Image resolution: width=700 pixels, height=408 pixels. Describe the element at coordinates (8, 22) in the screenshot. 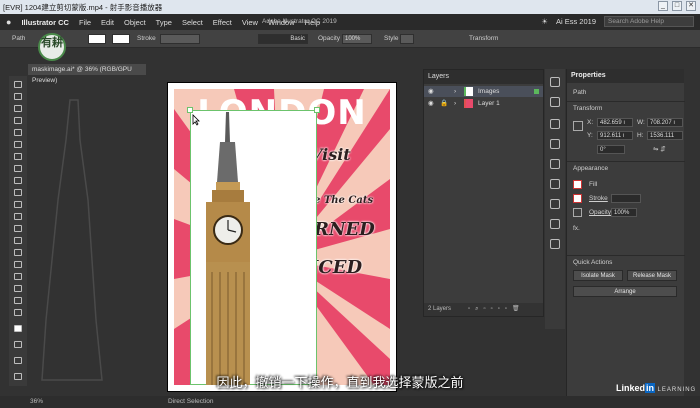

I see `apple-icon: ●` at that location.